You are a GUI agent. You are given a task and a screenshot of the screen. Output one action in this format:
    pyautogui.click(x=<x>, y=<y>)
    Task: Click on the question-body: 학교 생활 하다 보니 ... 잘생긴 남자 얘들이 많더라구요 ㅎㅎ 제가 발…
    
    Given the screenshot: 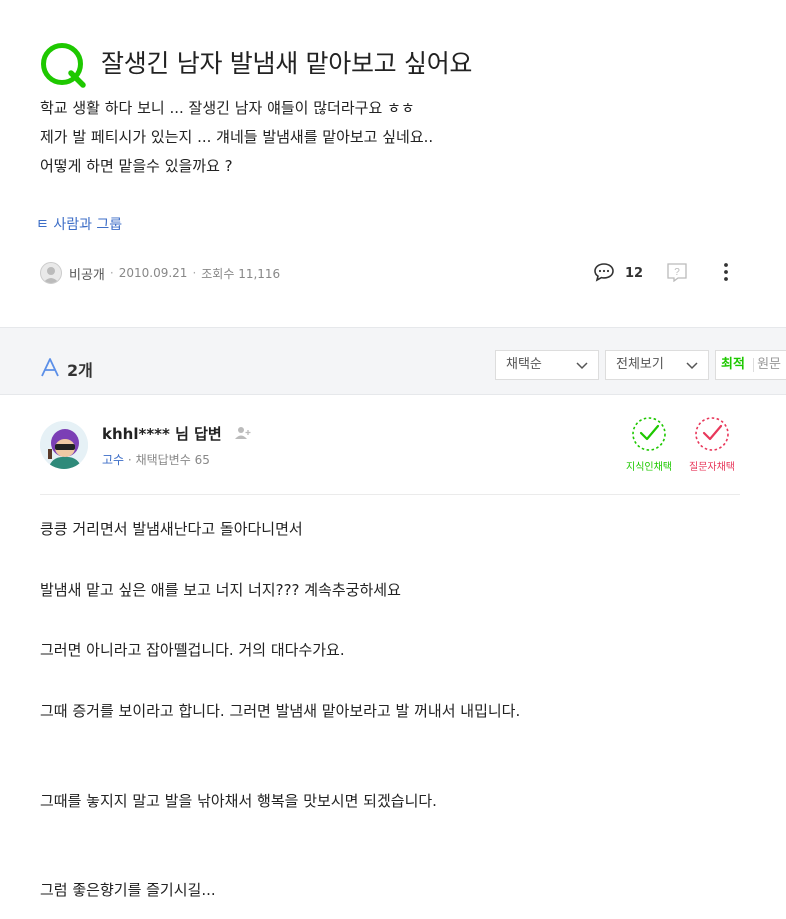 What is the action you would take?
    pyautogui.click(x=236, y=137)
    